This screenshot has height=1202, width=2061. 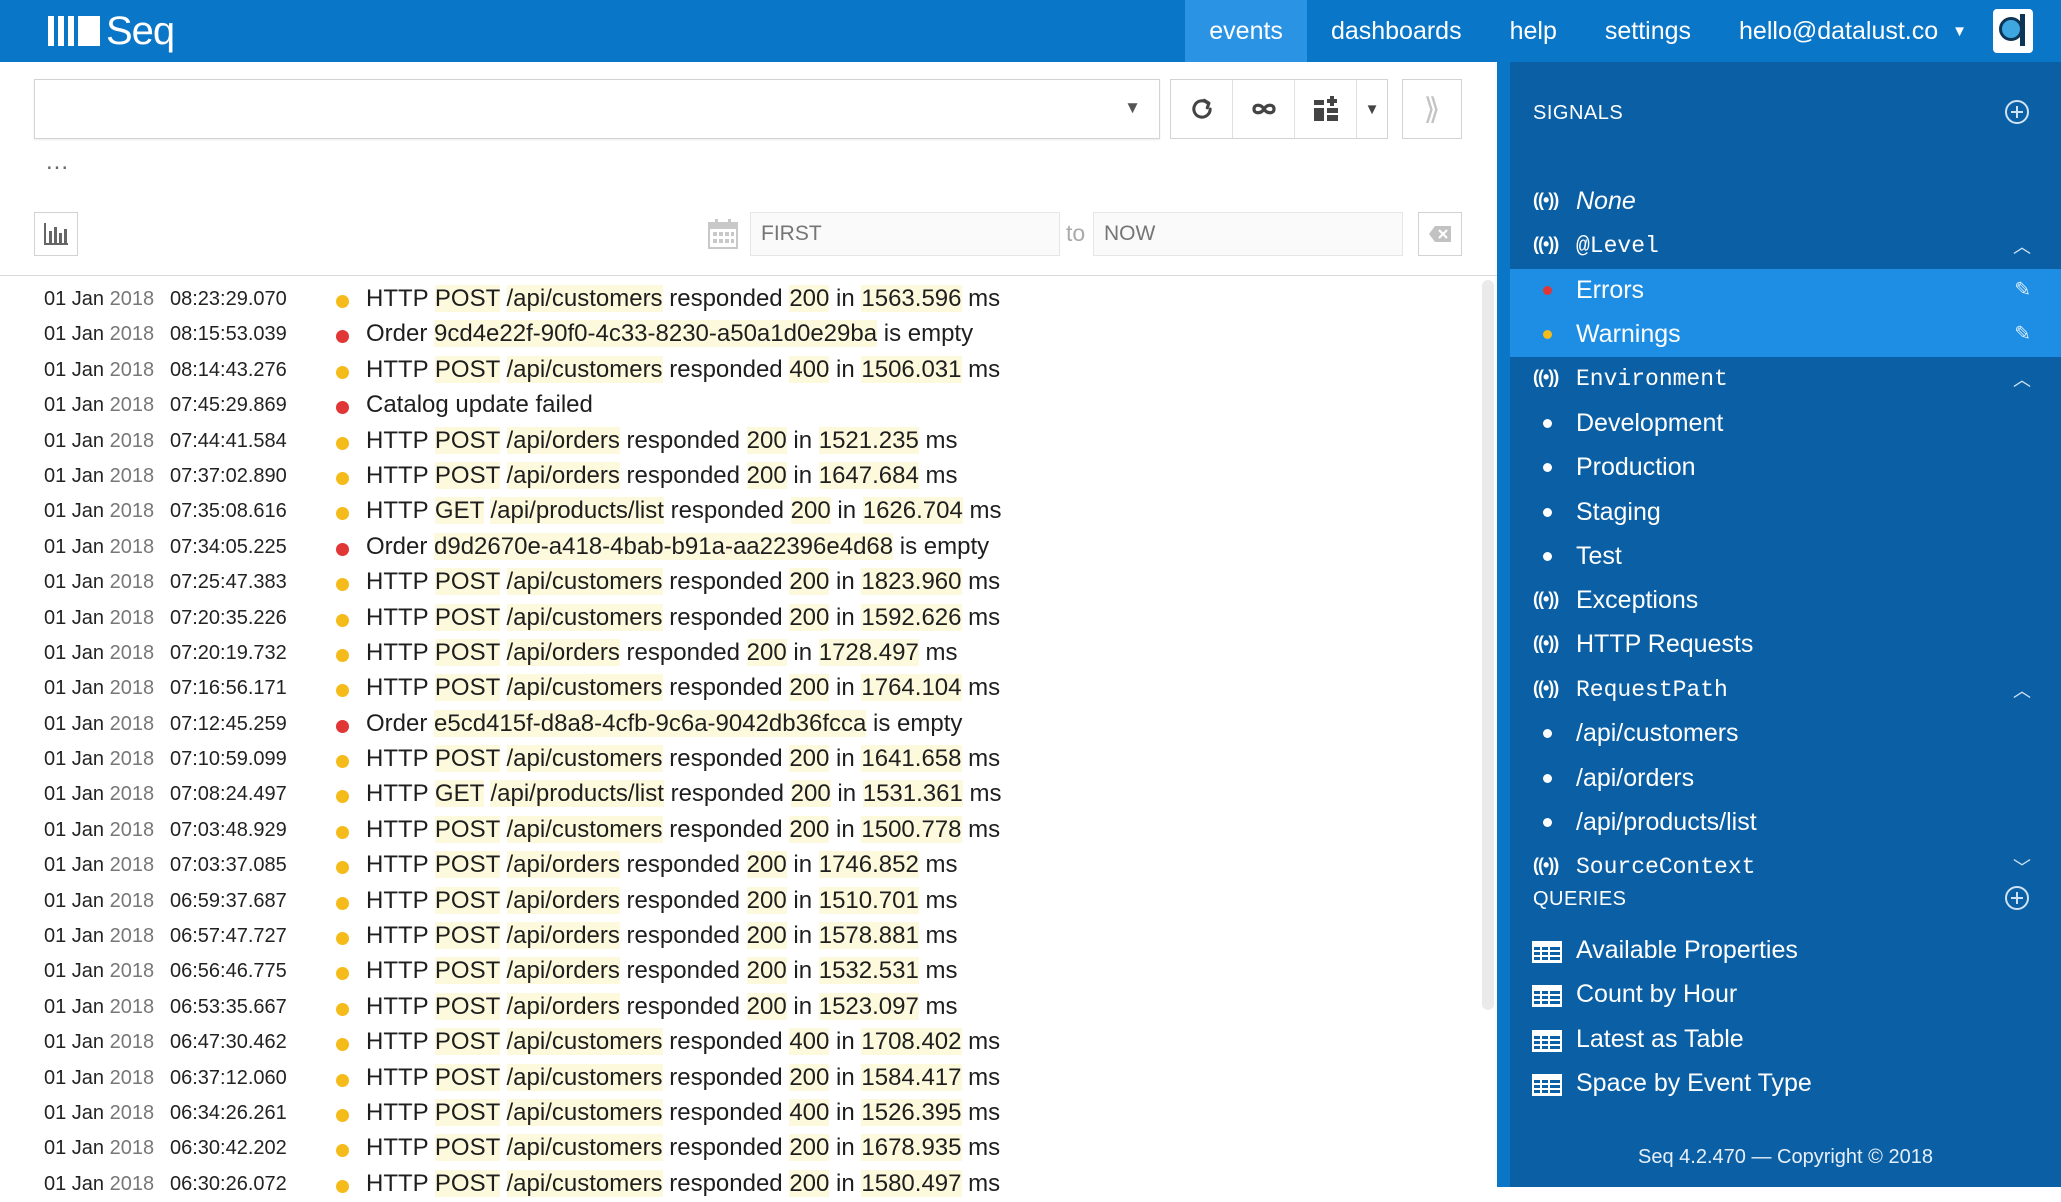 What do you see at coordinates (1785, 202) in the screenshot?
I see `signal-none: ((•)) None` at bounding box center [1785, 202].